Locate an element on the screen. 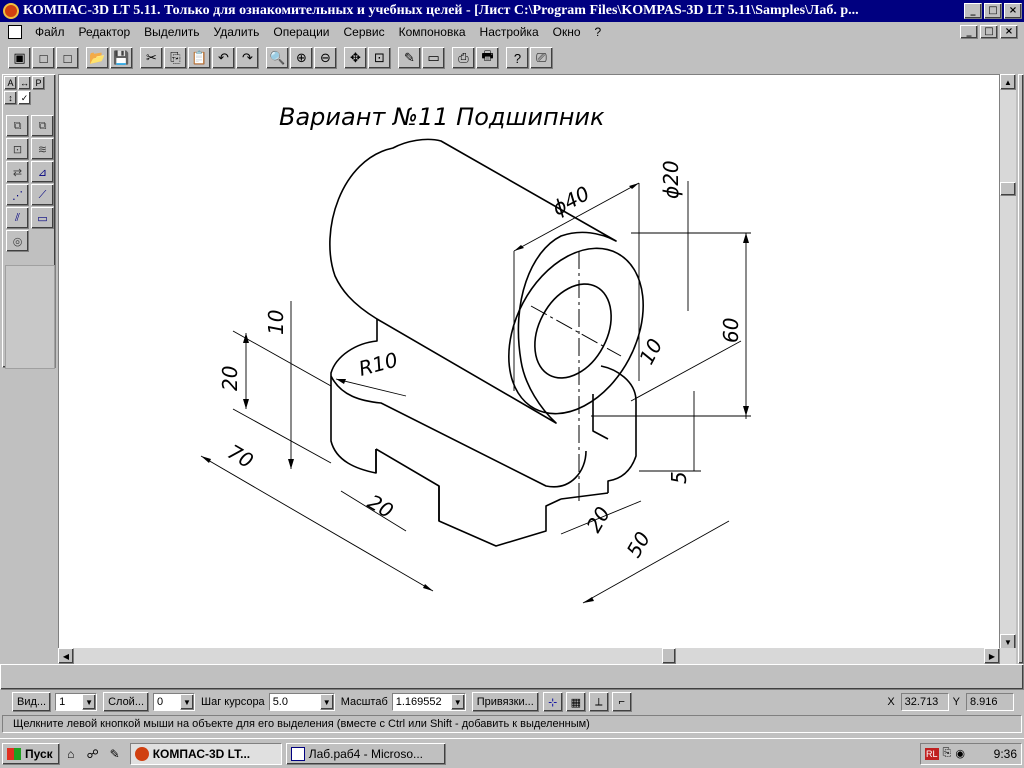  pan-icon: ✥ is located at coordinates (355, 58).